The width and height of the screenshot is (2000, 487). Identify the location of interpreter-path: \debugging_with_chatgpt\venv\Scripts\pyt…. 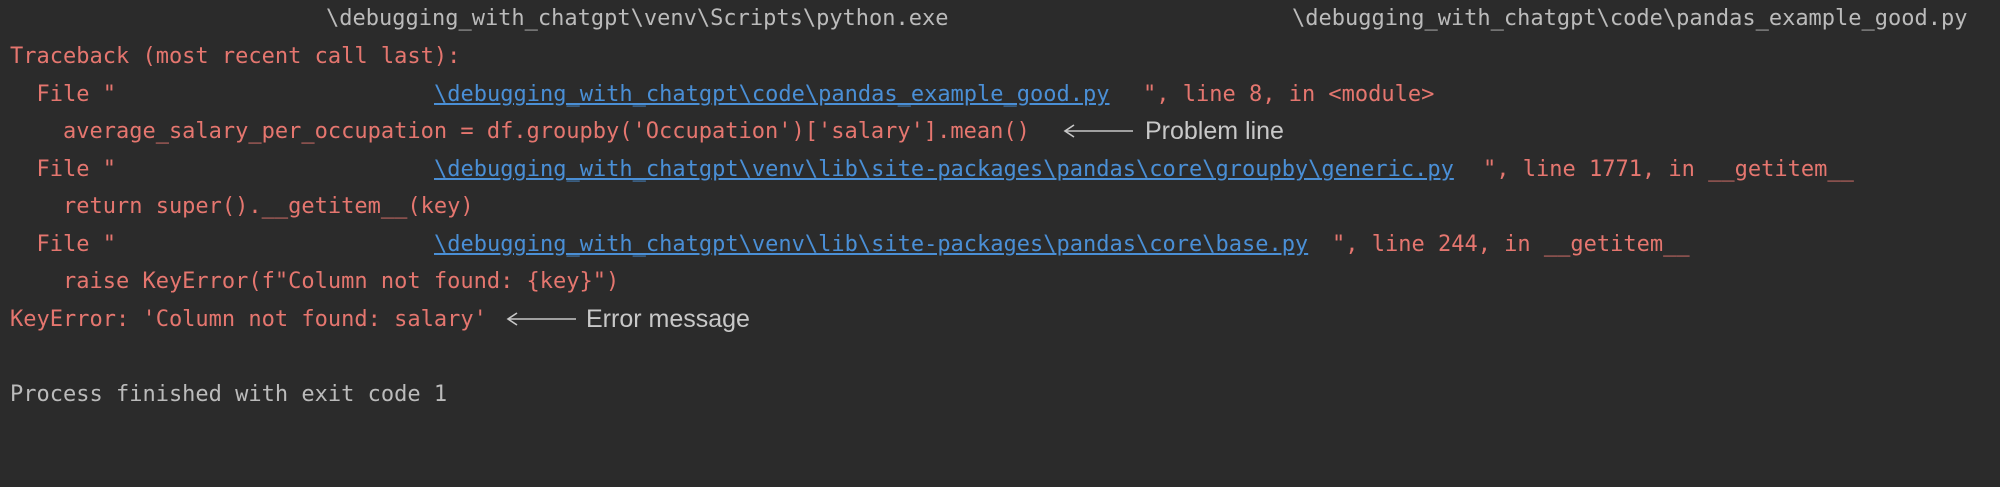
(637, 18).